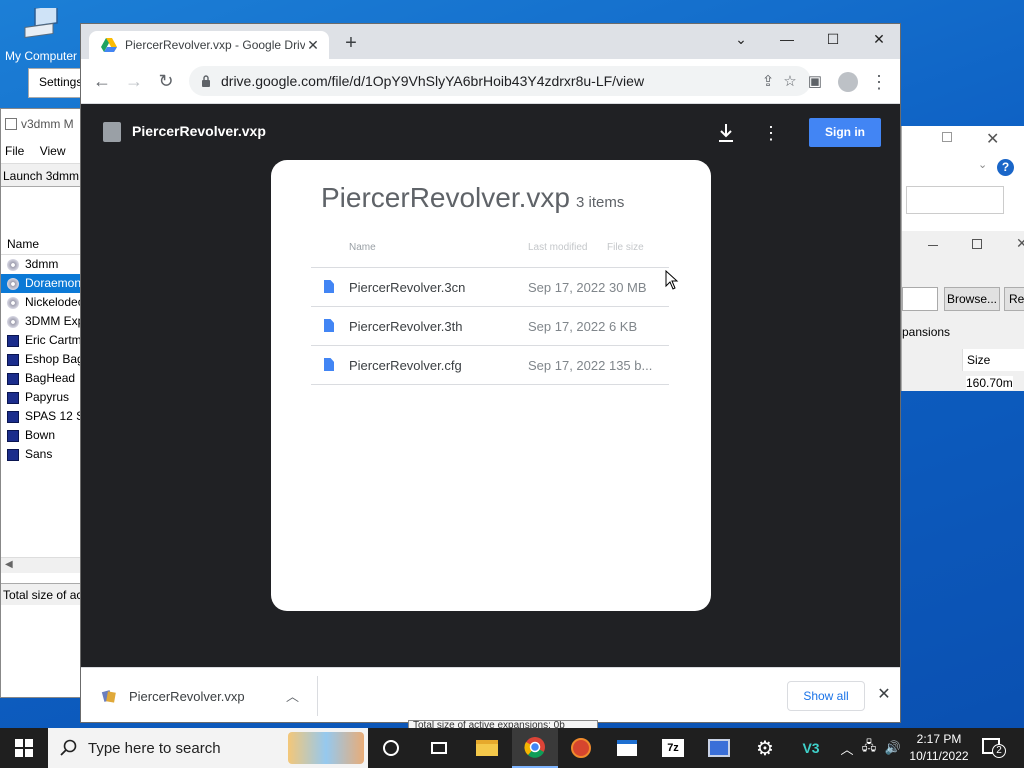 This screenshot has width=1024, height=768. Describe the element at coordinates (884, 694) in the screenshot. I see `close-download-bar-icon: ✕` at that location.